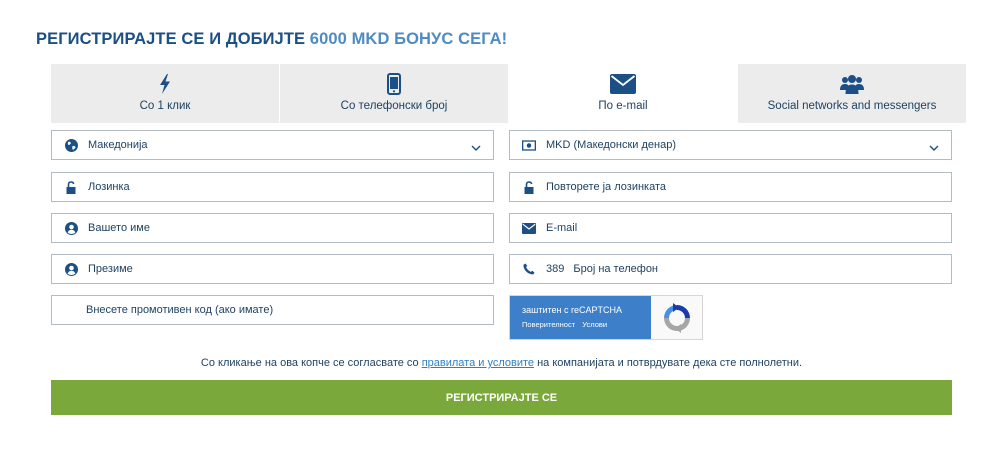 This screenshot has width=1003, height=450. I want to click on password-repeat-placeholder: Повторете ја лозинката, so click(606, 187).